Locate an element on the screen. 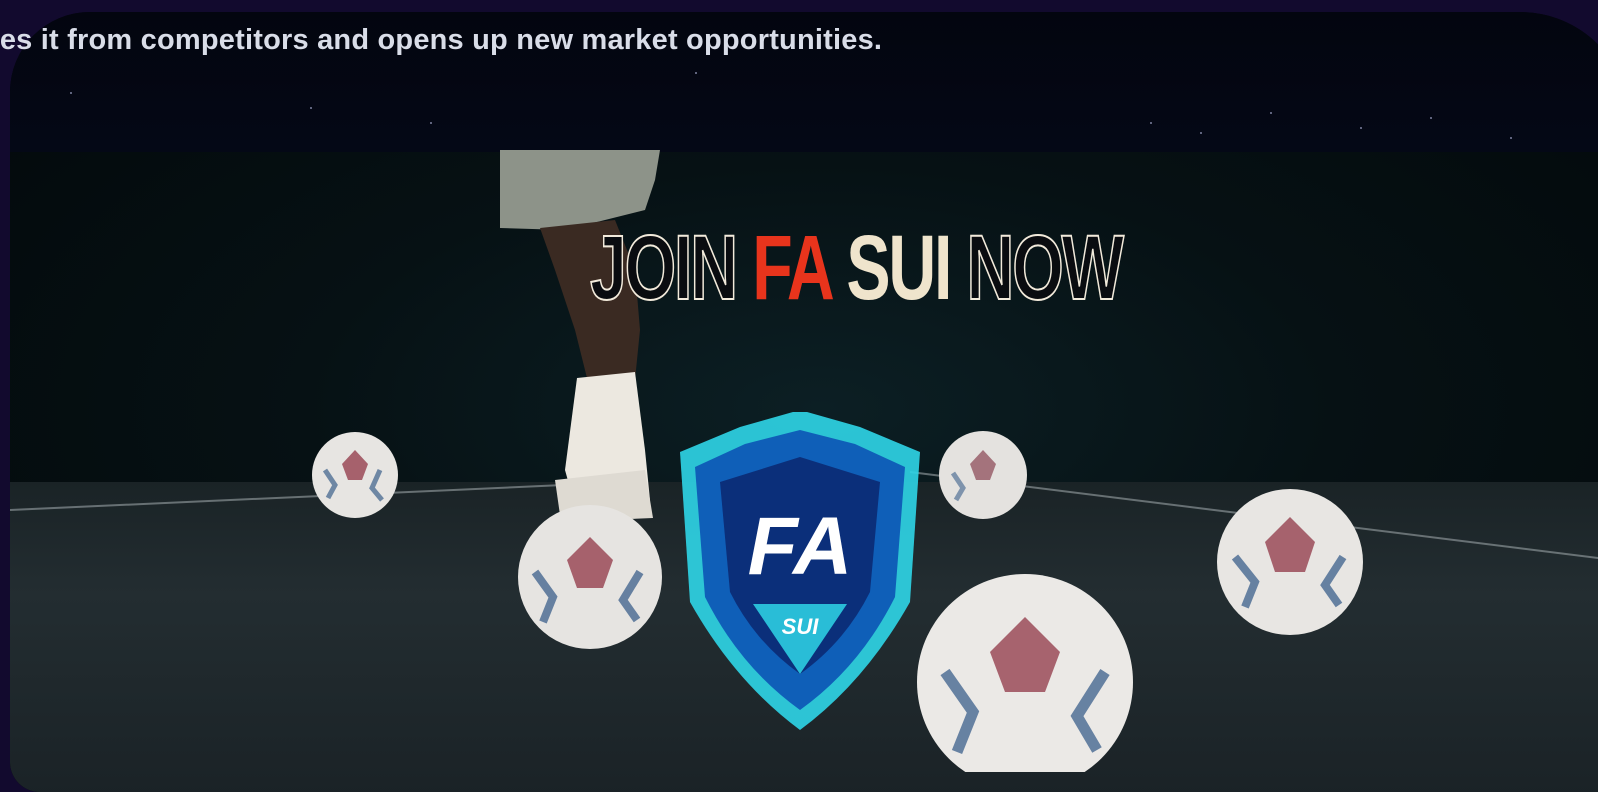  fa-sui-logo: FA SUI is located at coordinates (800, 571).